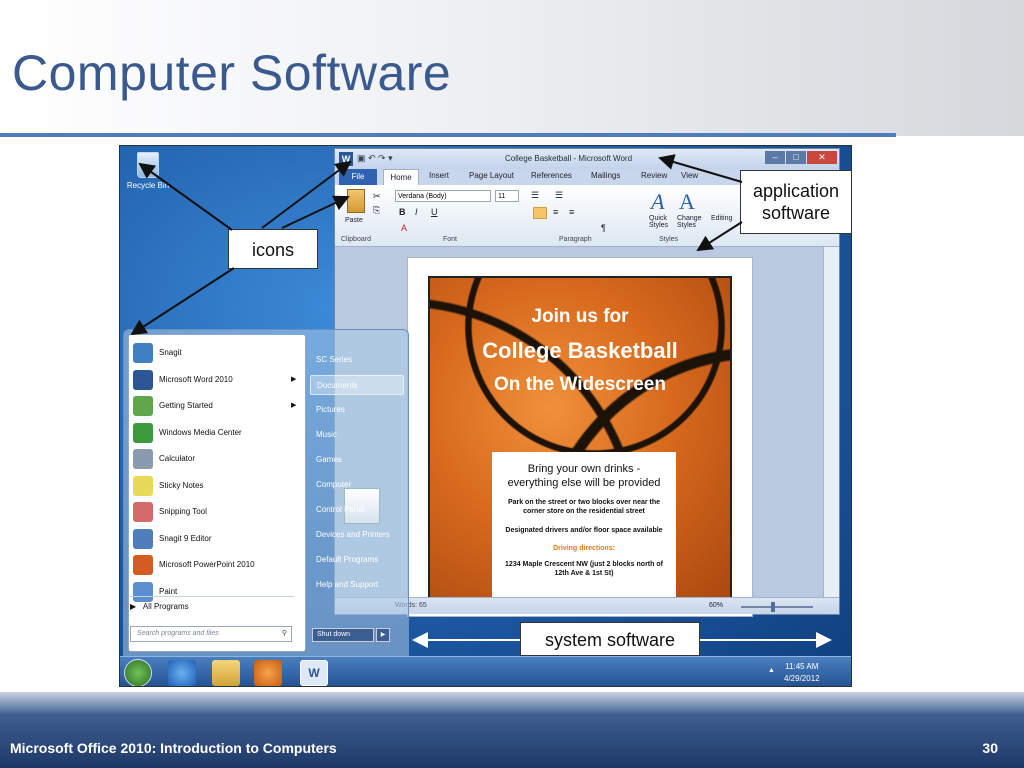 This screenshot has height=768, width=1024. Describe the element at coordinates (357, 585) in the screenshot. I see `start-menu-place: Help and Support` at that location.